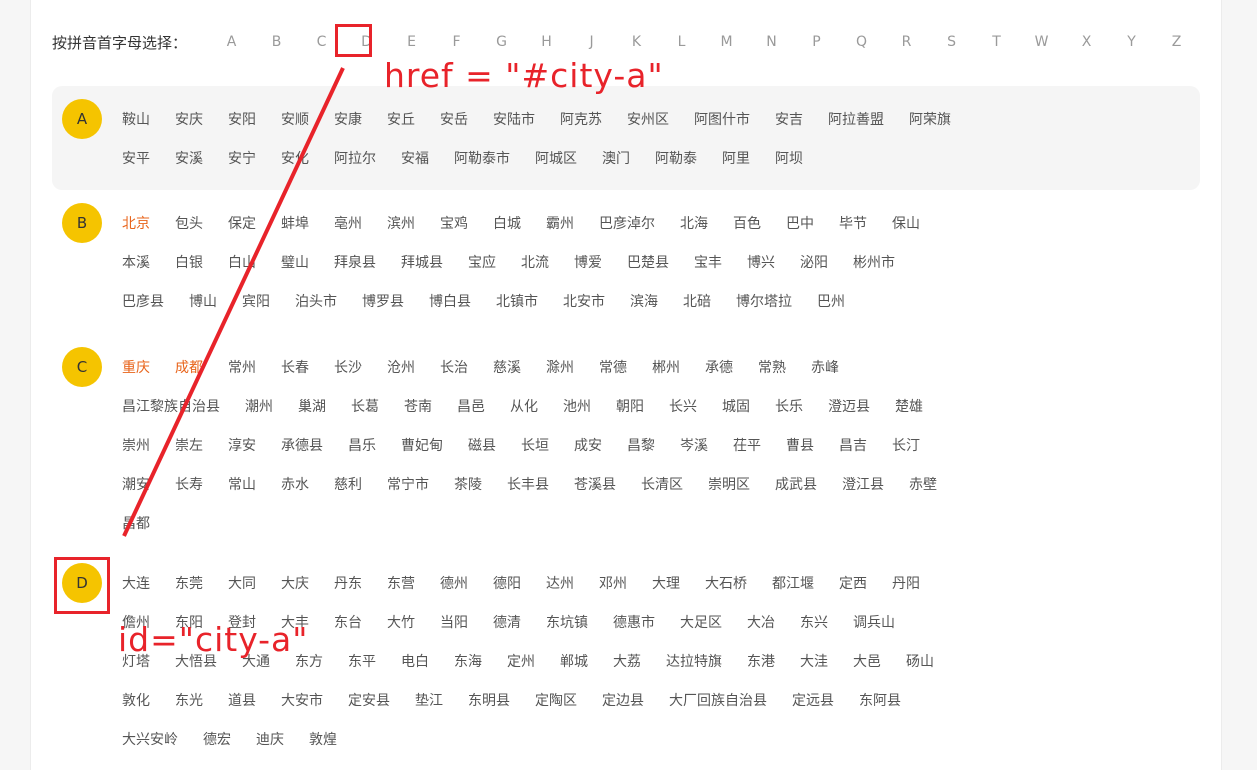  What do you see at coordinates (189, 484) in the screenshot?
I see `city-link: 长寿` at bounding box center [189, 484].